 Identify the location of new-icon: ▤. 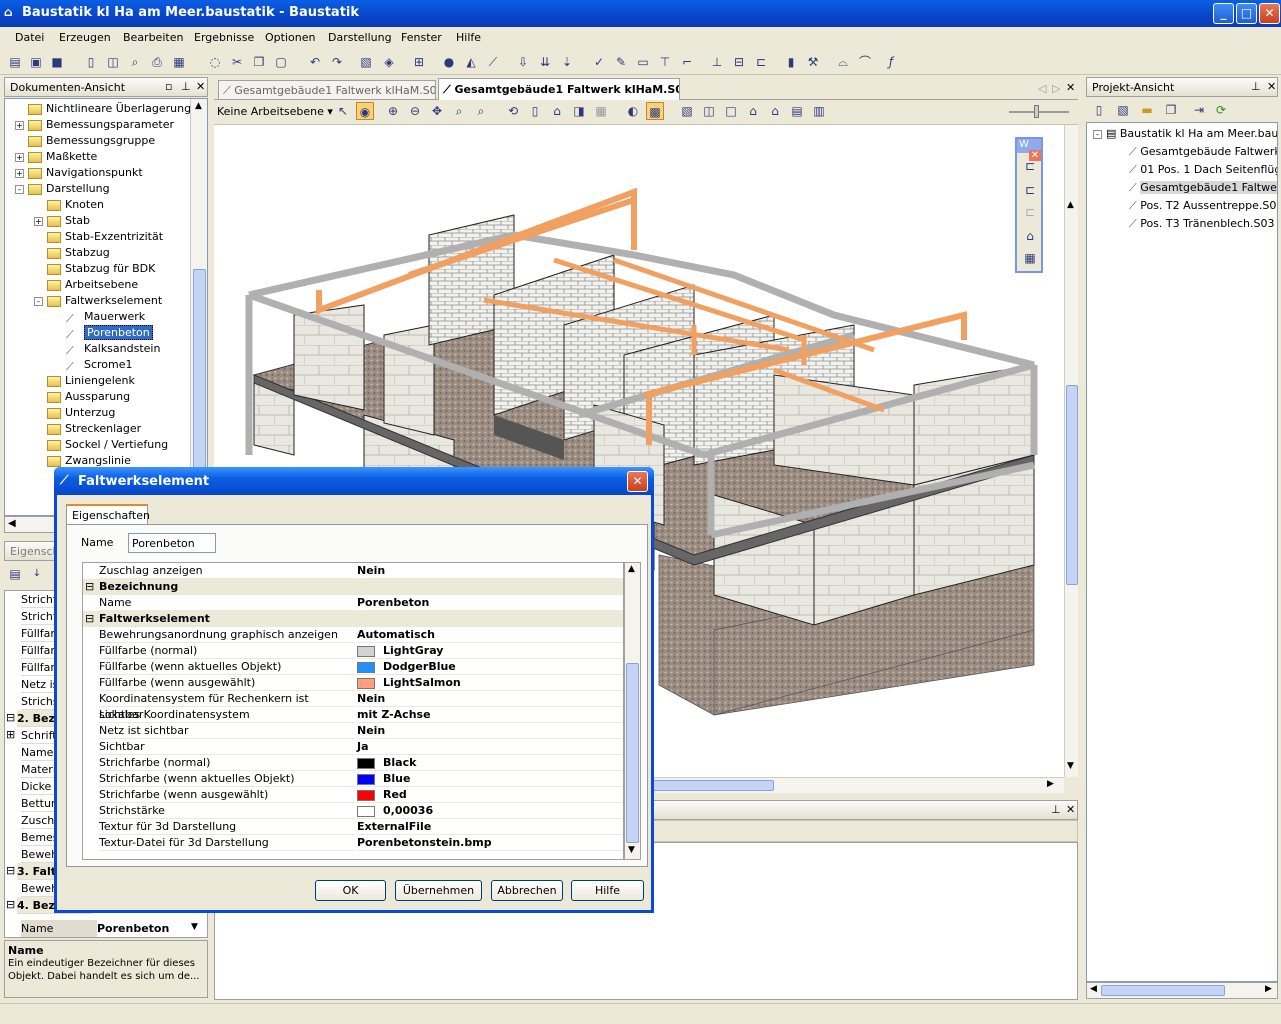
(15, 62).